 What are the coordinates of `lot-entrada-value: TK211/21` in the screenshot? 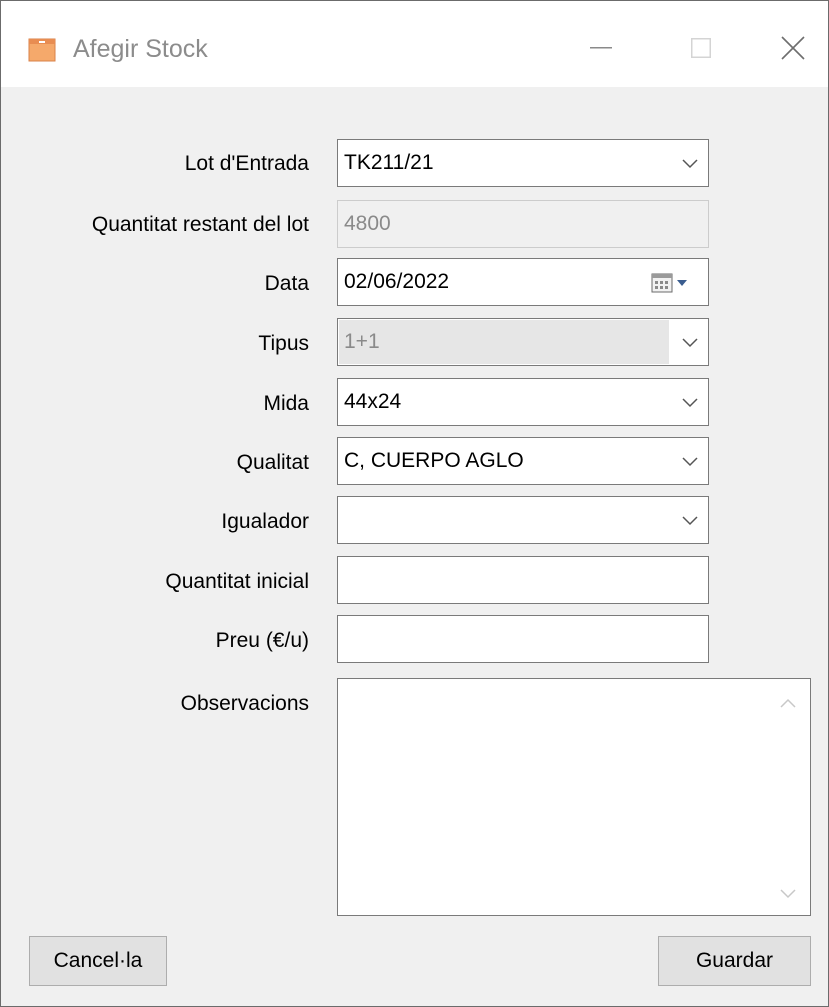 It's located at (389, 162).